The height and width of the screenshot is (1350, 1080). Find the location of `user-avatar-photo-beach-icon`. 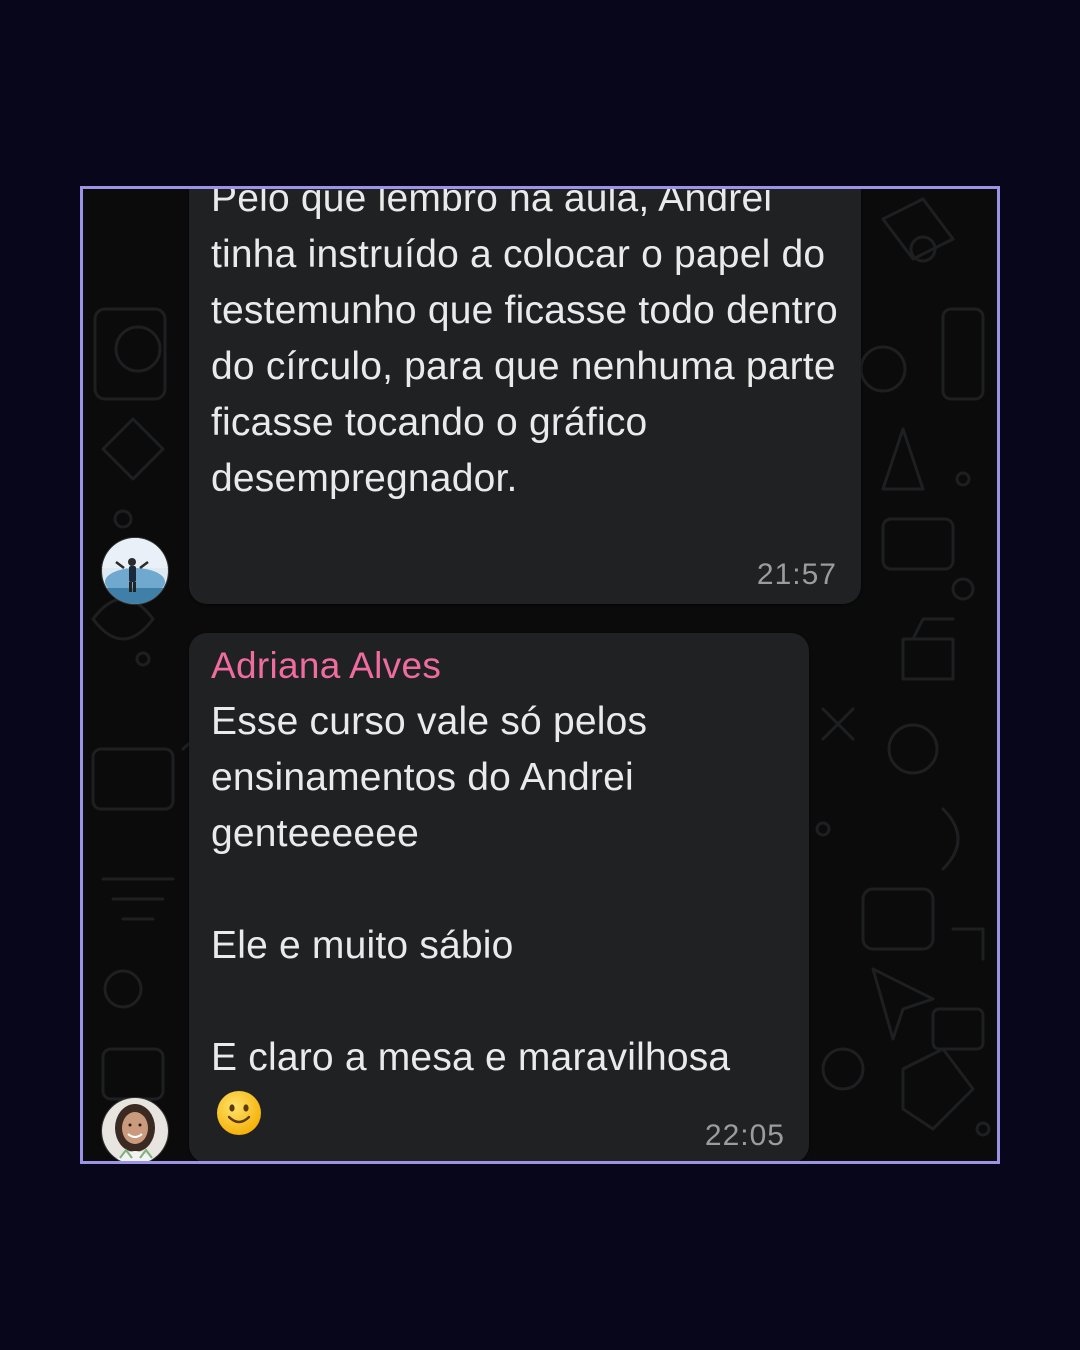

user-avatar-photo-beach-icon is located at coordinates (135, 571).